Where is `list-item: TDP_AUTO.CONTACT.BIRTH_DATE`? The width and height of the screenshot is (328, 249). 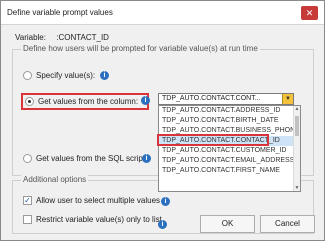 list-item: TDP_AUTO.CONTACT.BIRTH_DATE is located at coordinates (229, 121).